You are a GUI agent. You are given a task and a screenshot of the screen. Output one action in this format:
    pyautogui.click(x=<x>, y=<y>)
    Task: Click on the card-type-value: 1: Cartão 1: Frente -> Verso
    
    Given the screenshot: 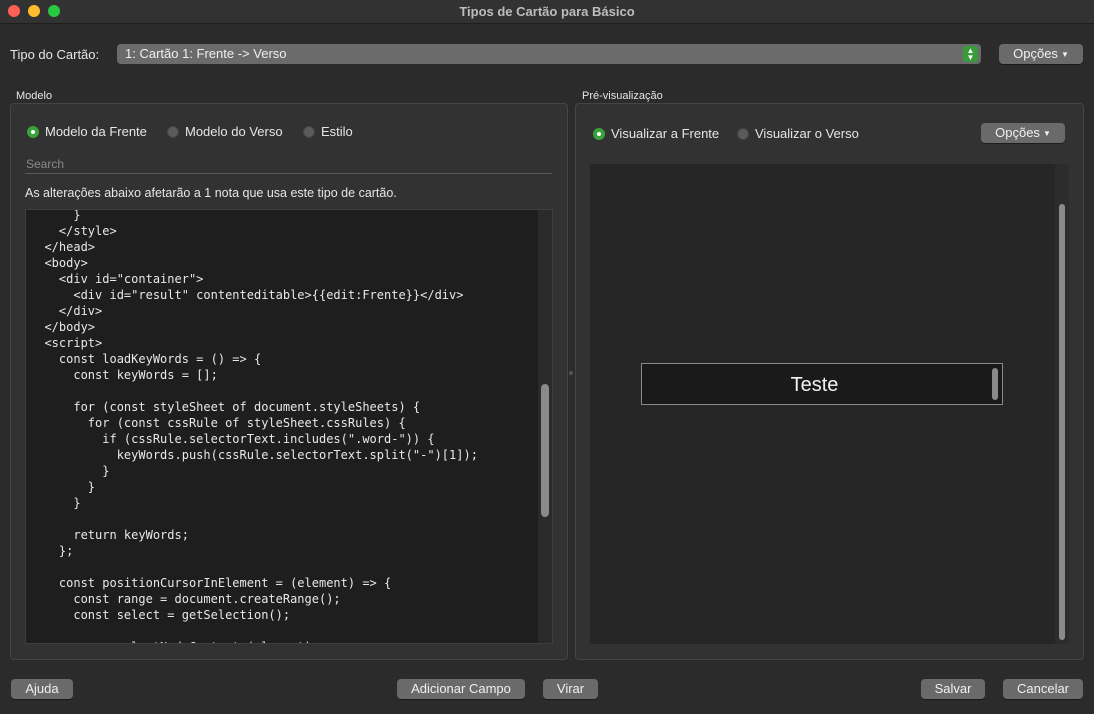 What is the action you would take?
    pyautogui.click(x=206, y=53)
    